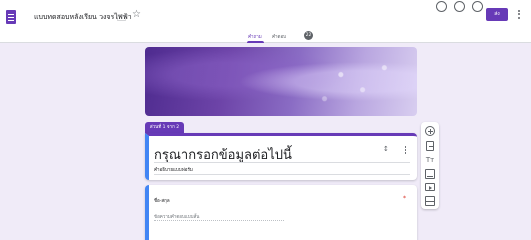 This screenshot has height=240, width=531. I want to click on question-title: ชื่อ-สกุล, so click(162, 200).